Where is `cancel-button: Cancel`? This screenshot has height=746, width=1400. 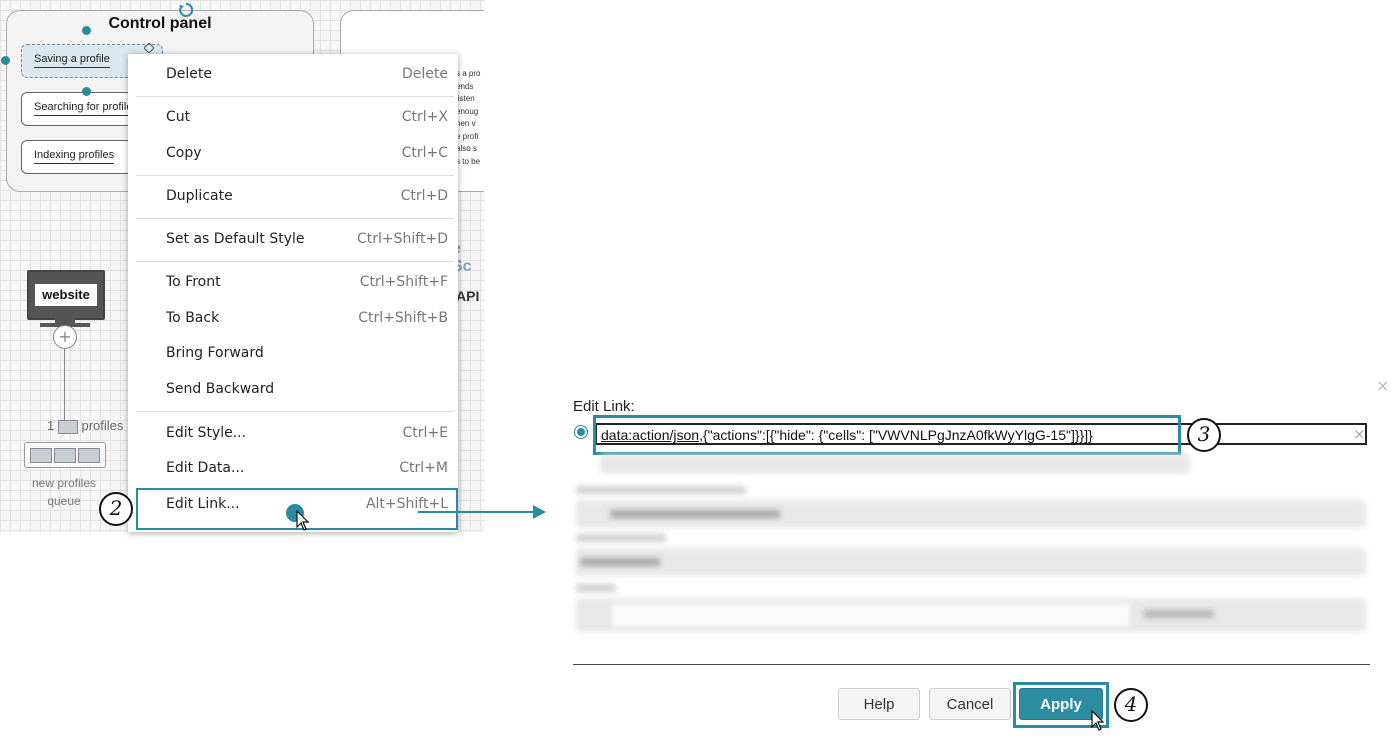 cancel-button: Cancel is located at coordinates (970, 704).